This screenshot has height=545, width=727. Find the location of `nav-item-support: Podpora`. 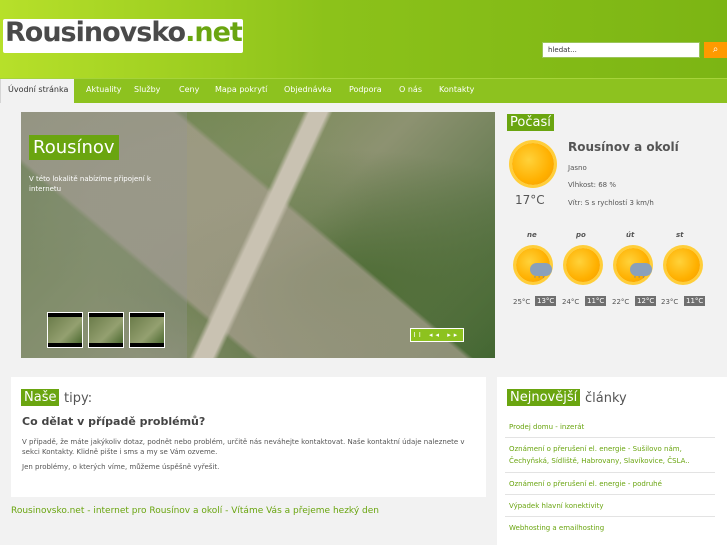

nav-item-support: Podpora is located at coordinates (365, 91).